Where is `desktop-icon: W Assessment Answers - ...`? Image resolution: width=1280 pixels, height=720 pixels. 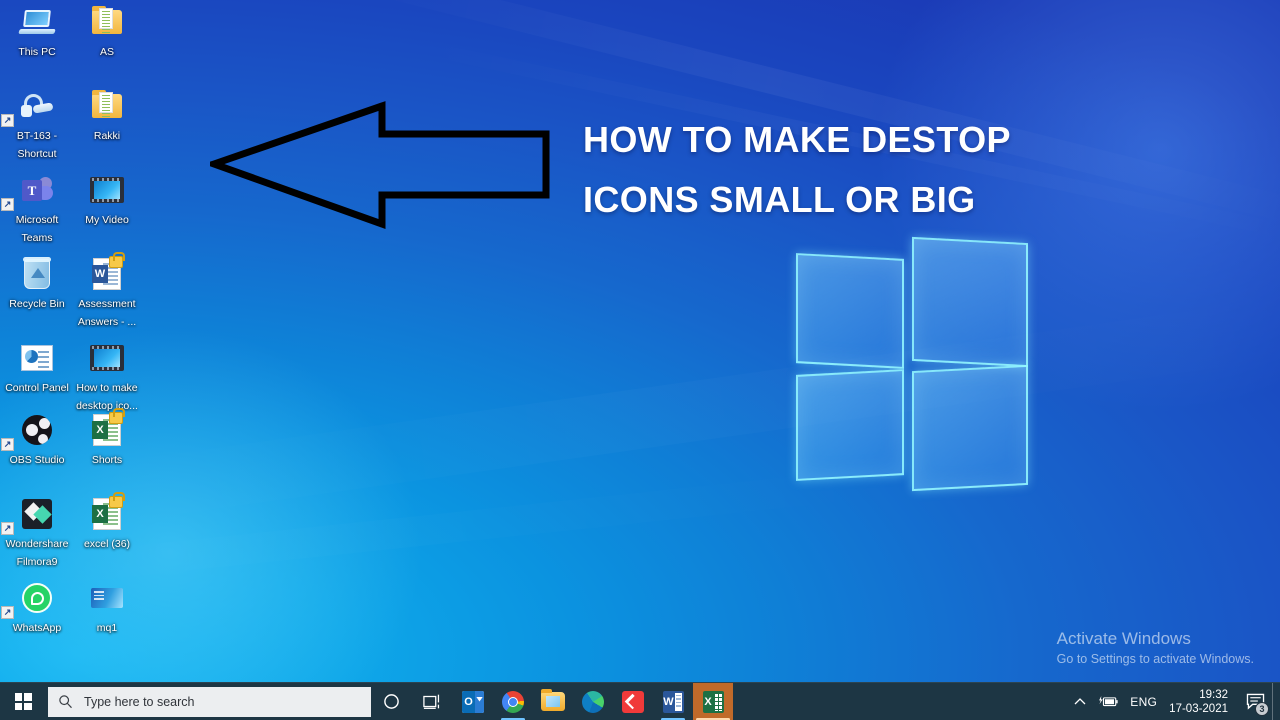
desktop-icon: W Assessment Answers - ... is located at coordinates (107, 291).